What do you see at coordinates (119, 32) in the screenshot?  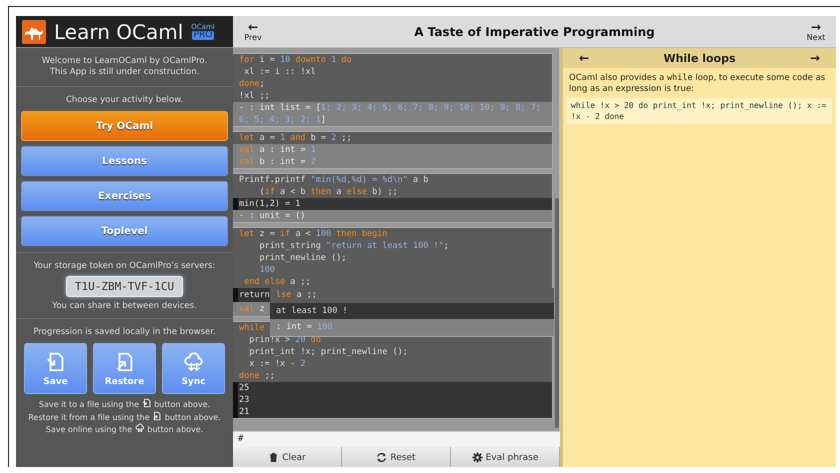 I see `app-title: Learn OCaml` at bounding box center [119, 32].